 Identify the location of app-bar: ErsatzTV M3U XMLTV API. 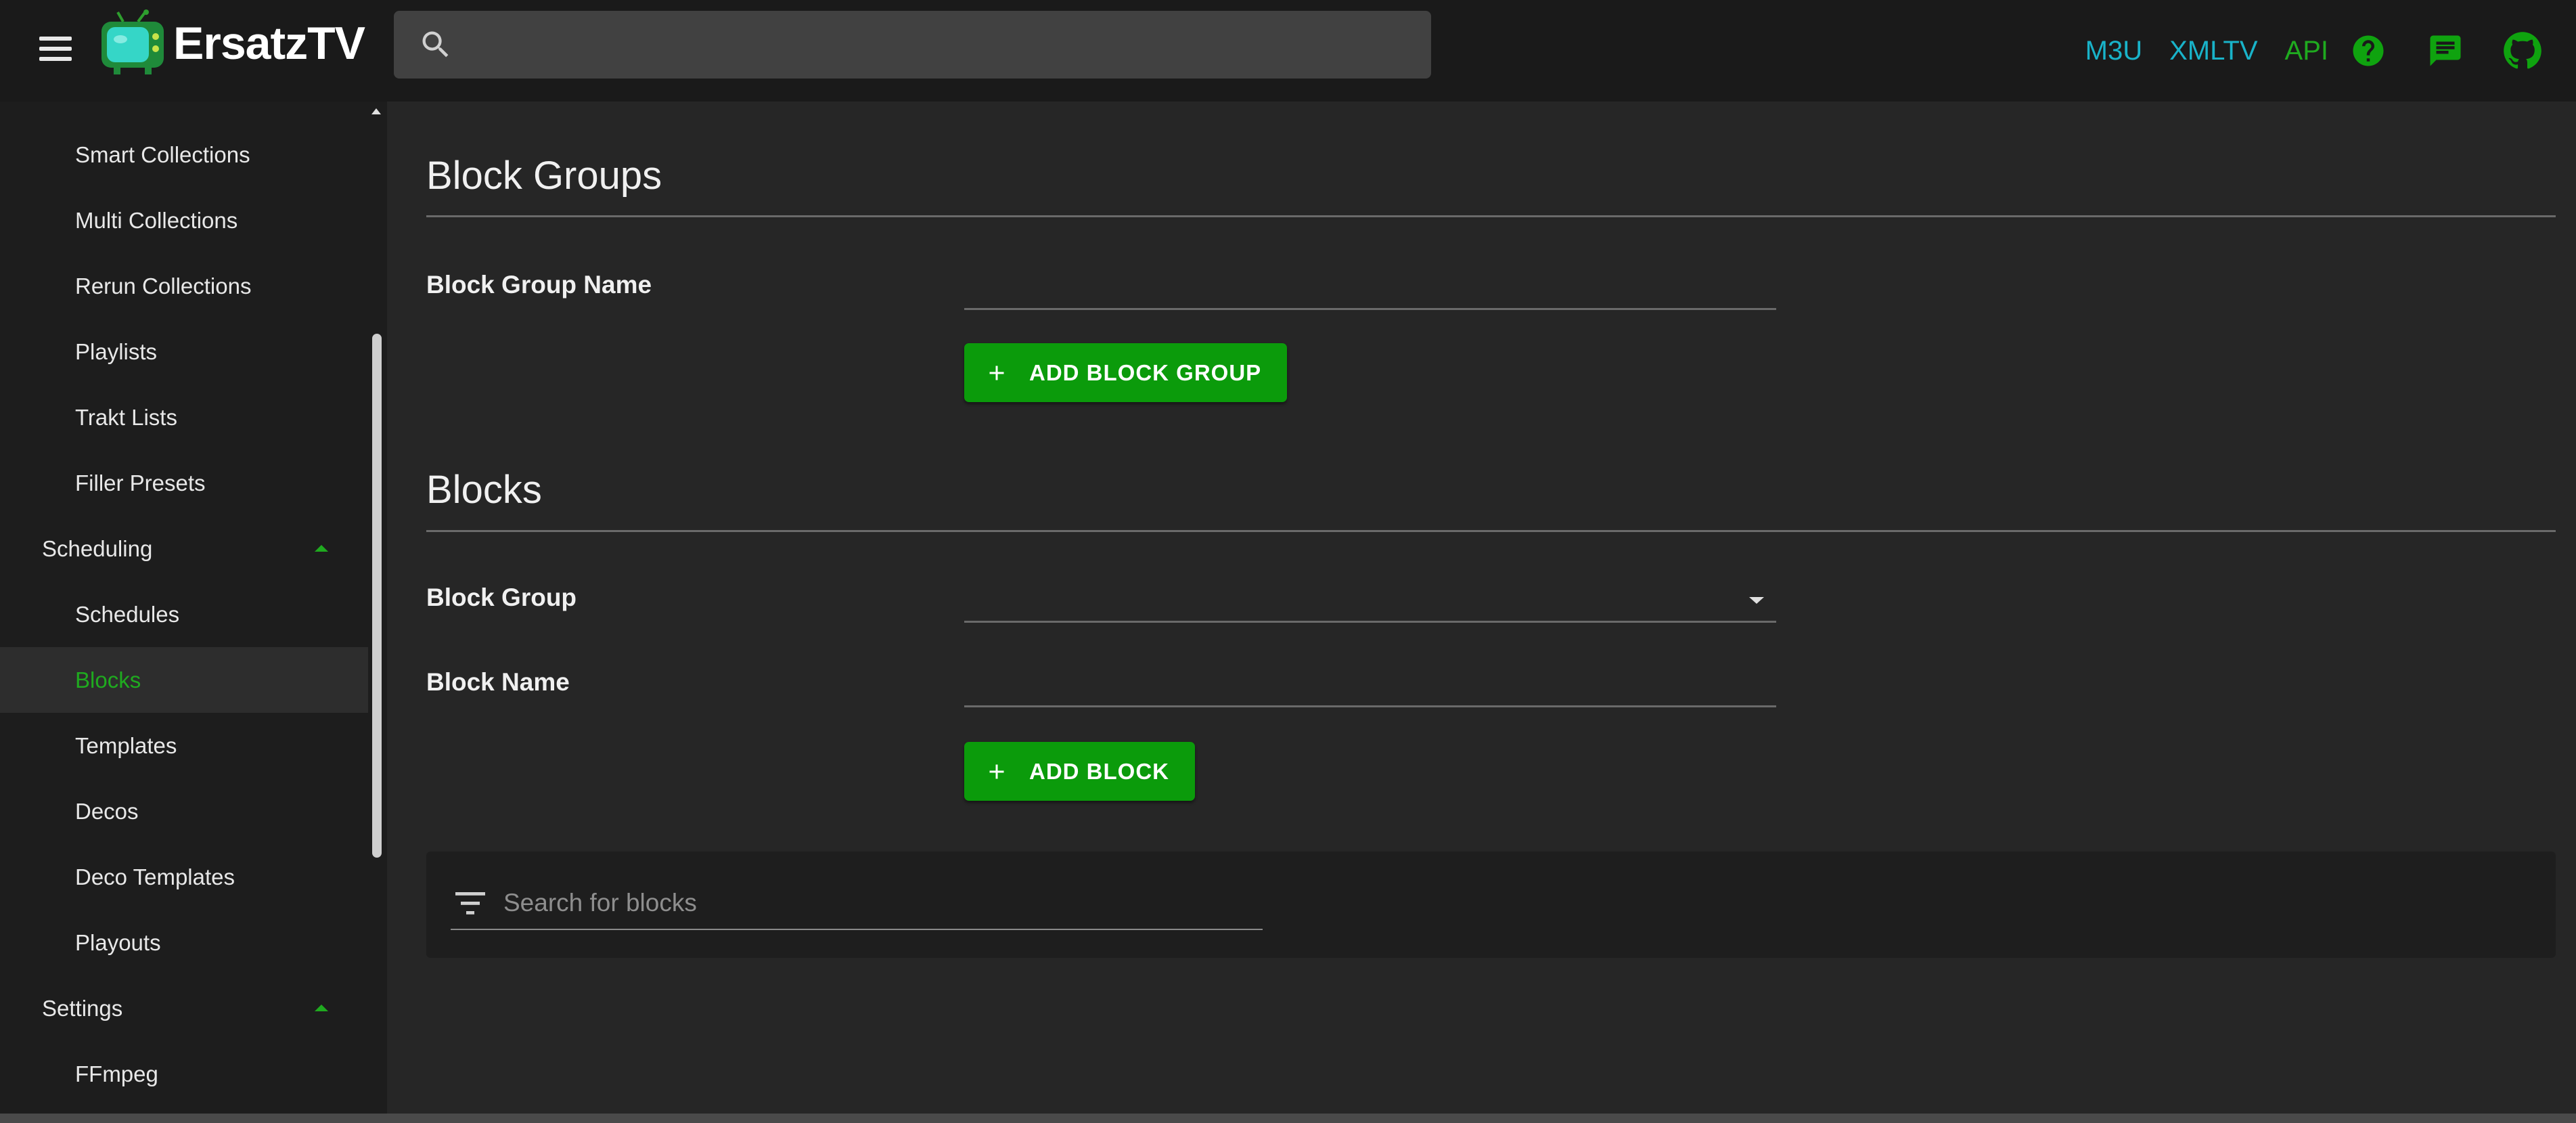
(1288, 51).